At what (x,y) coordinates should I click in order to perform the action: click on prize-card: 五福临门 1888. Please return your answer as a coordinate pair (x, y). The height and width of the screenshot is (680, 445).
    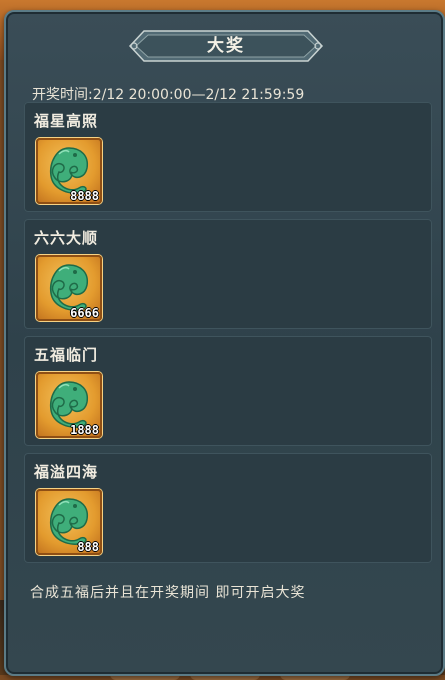
    Looking at the image, I should click on (228, 391).